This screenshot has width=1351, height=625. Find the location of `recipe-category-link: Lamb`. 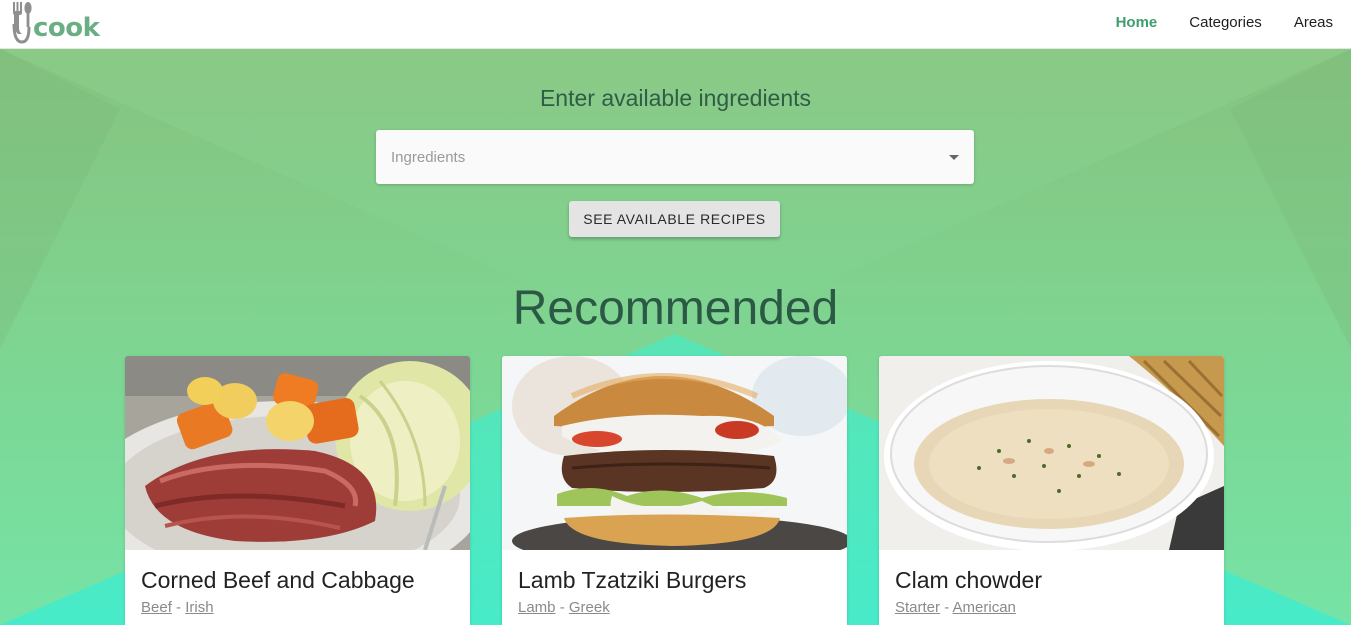

recipe-category-link: Lamb is located at coordinates (537, 607).